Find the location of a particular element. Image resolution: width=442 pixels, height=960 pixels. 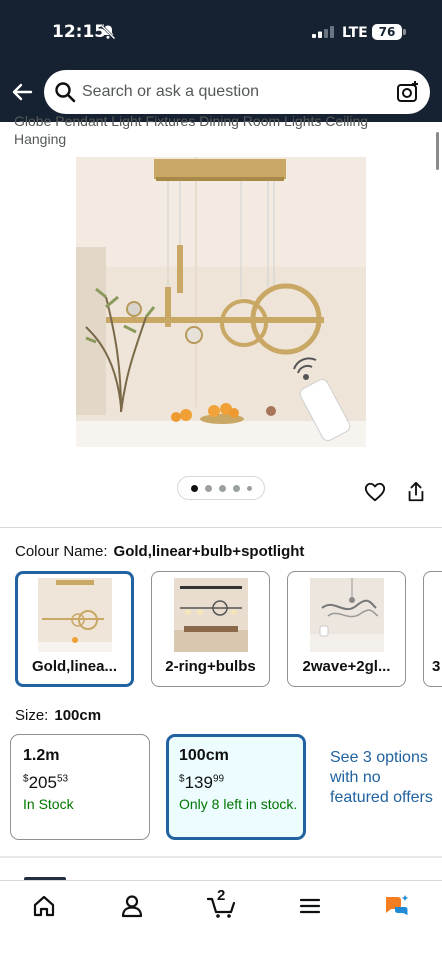

cart-count: 2 is located at coordinates (221, 895).